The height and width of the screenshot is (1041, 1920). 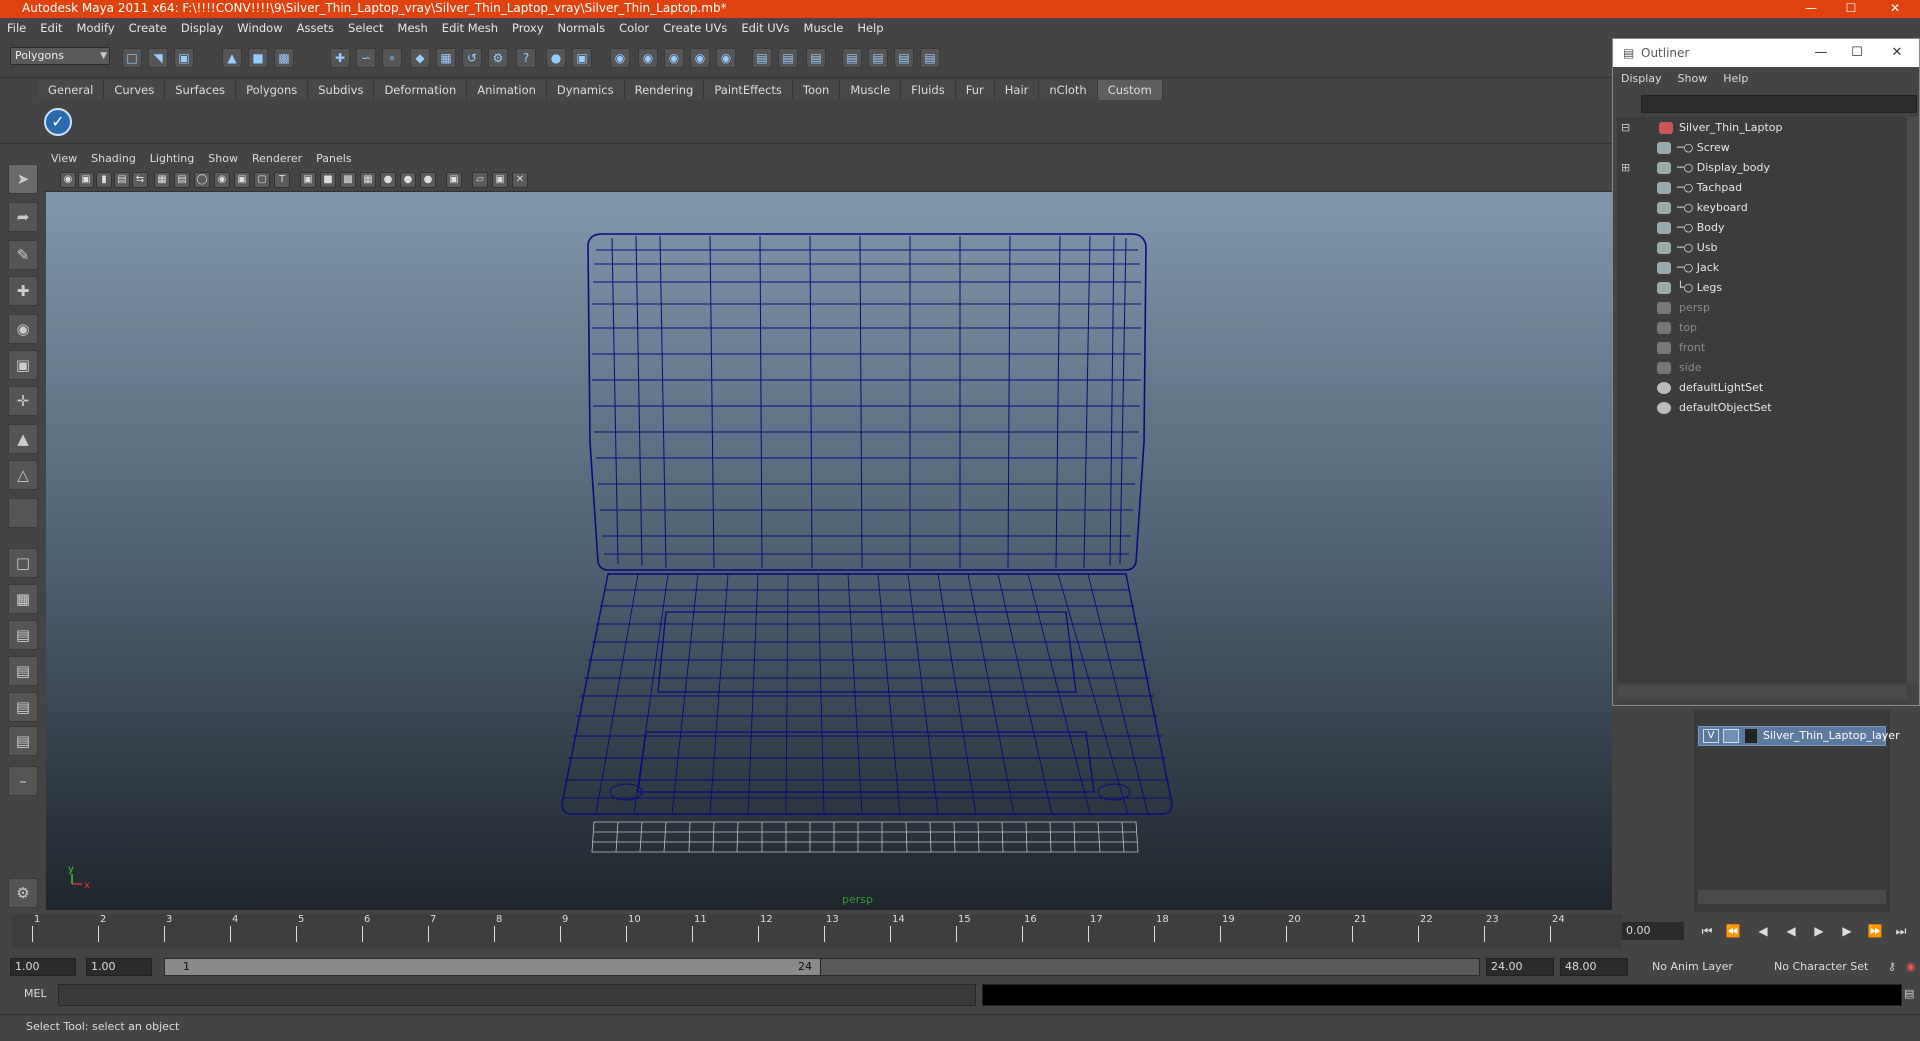 What do you see at coordinates (556, 58) in the screenshot?
I see `lock-icon: ●` at bounding box center [556, 58].